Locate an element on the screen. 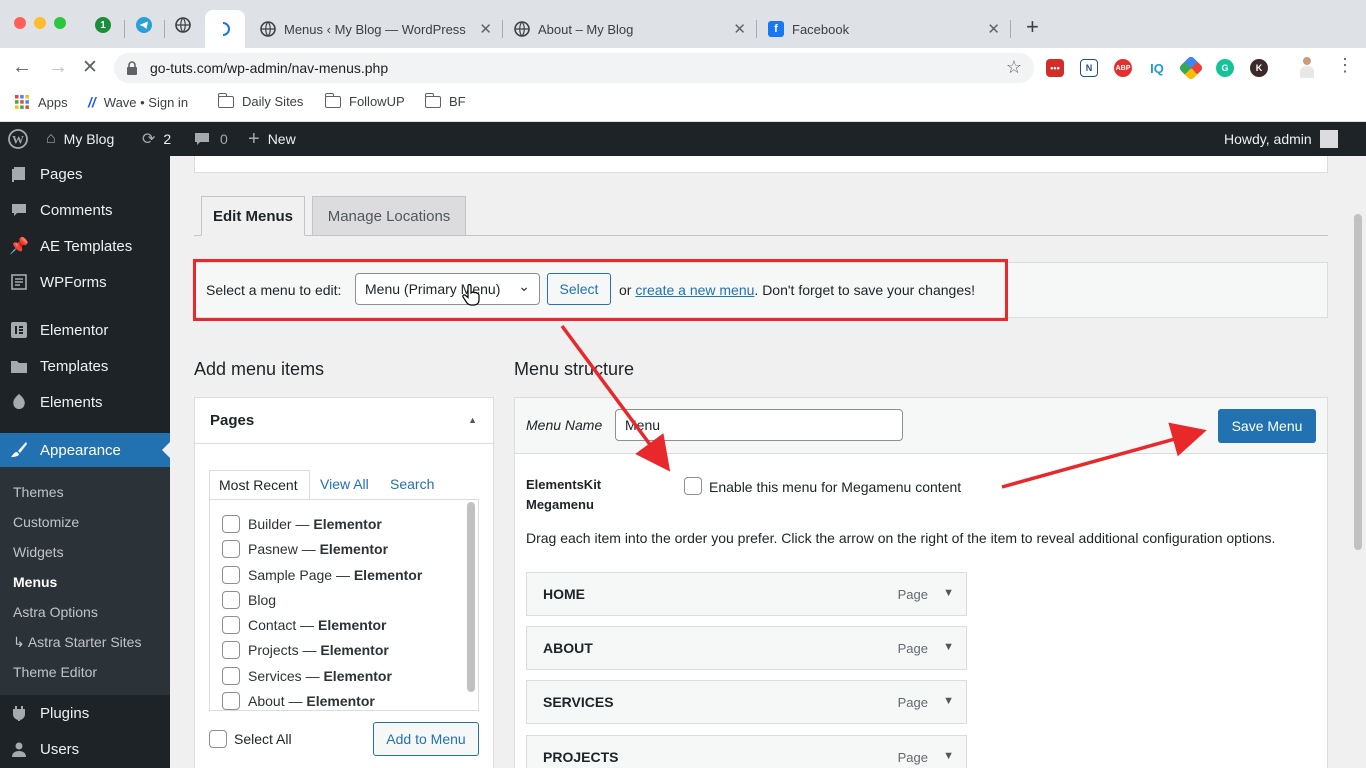  add-to-menu-button: Add to Menu is located at coordinates (426, 739).